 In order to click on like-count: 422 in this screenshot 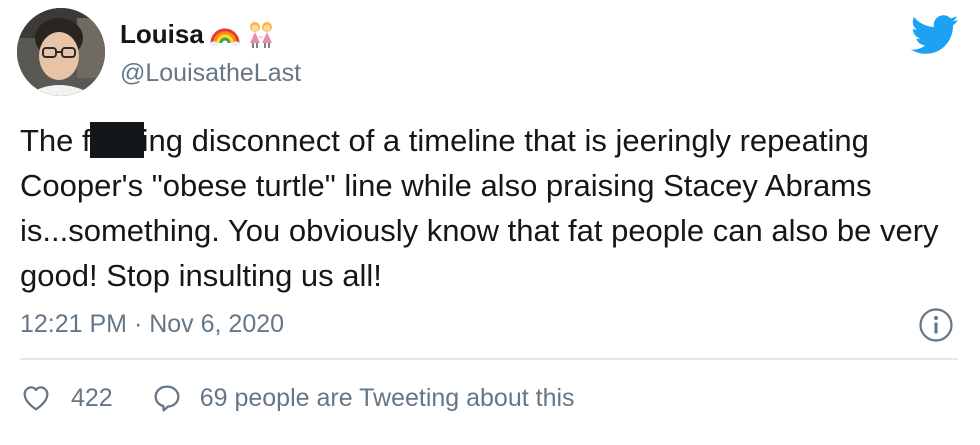, I will do `click(92, 397)`.